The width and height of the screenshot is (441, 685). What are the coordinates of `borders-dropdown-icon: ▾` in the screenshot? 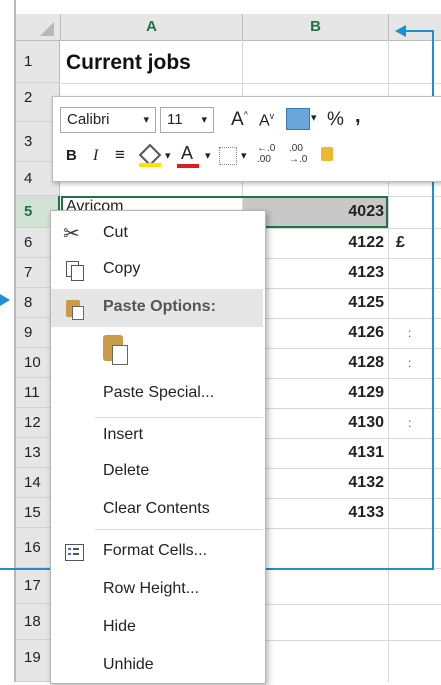 It's located at (244, 155).